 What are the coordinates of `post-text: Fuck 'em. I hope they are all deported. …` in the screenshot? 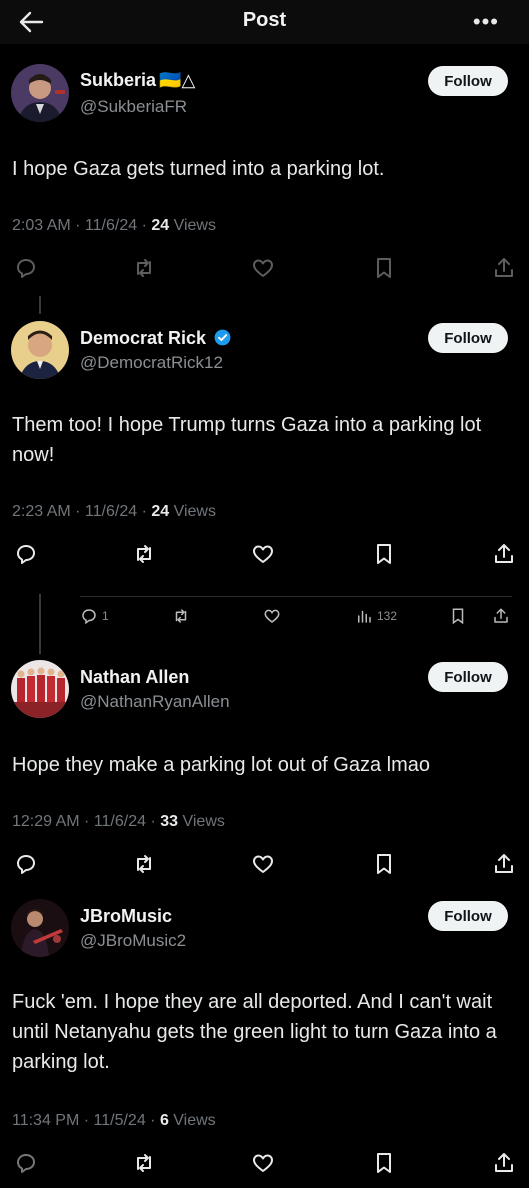 It's located at (254, 1032).